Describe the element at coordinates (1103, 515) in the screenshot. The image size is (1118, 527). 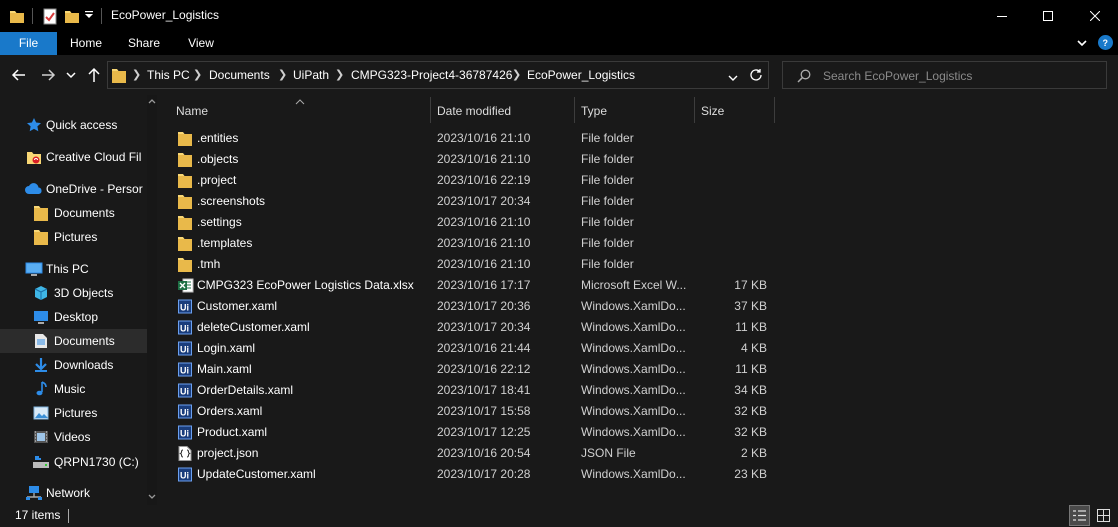
I see `large-icons-view-button` at that location.